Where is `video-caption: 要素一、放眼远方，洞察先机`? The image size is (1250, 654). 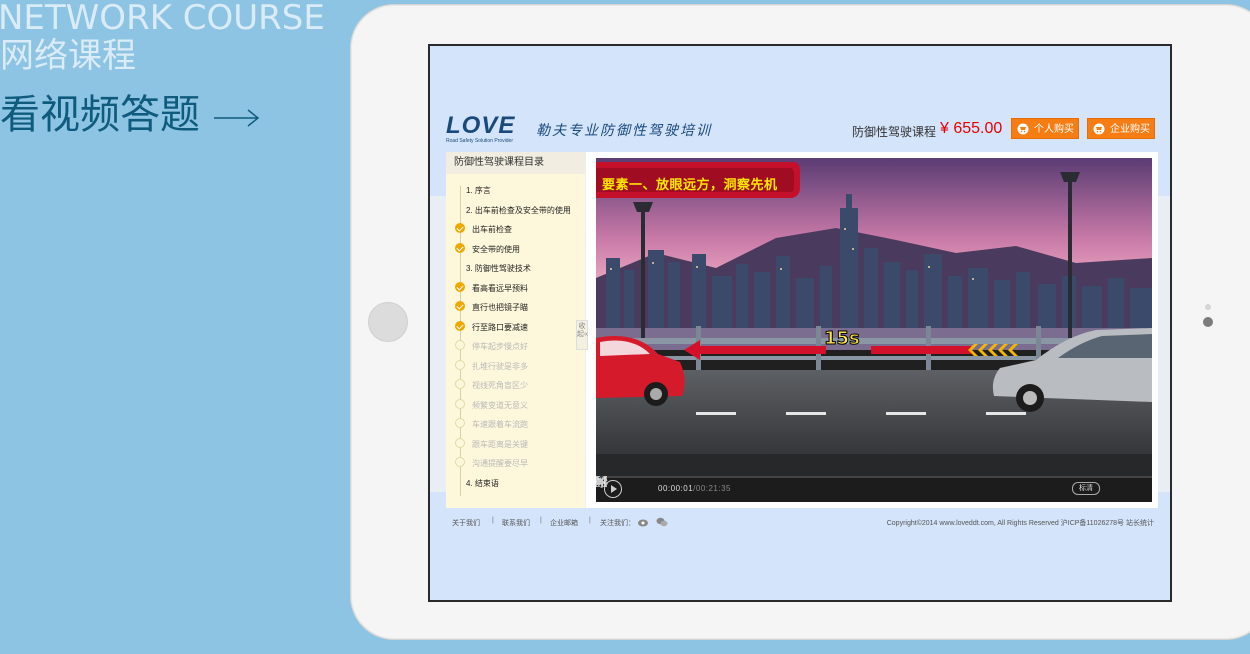 video-caption: 要素一、放眼远方，洞察先机 is located at coordinates (690, 185).